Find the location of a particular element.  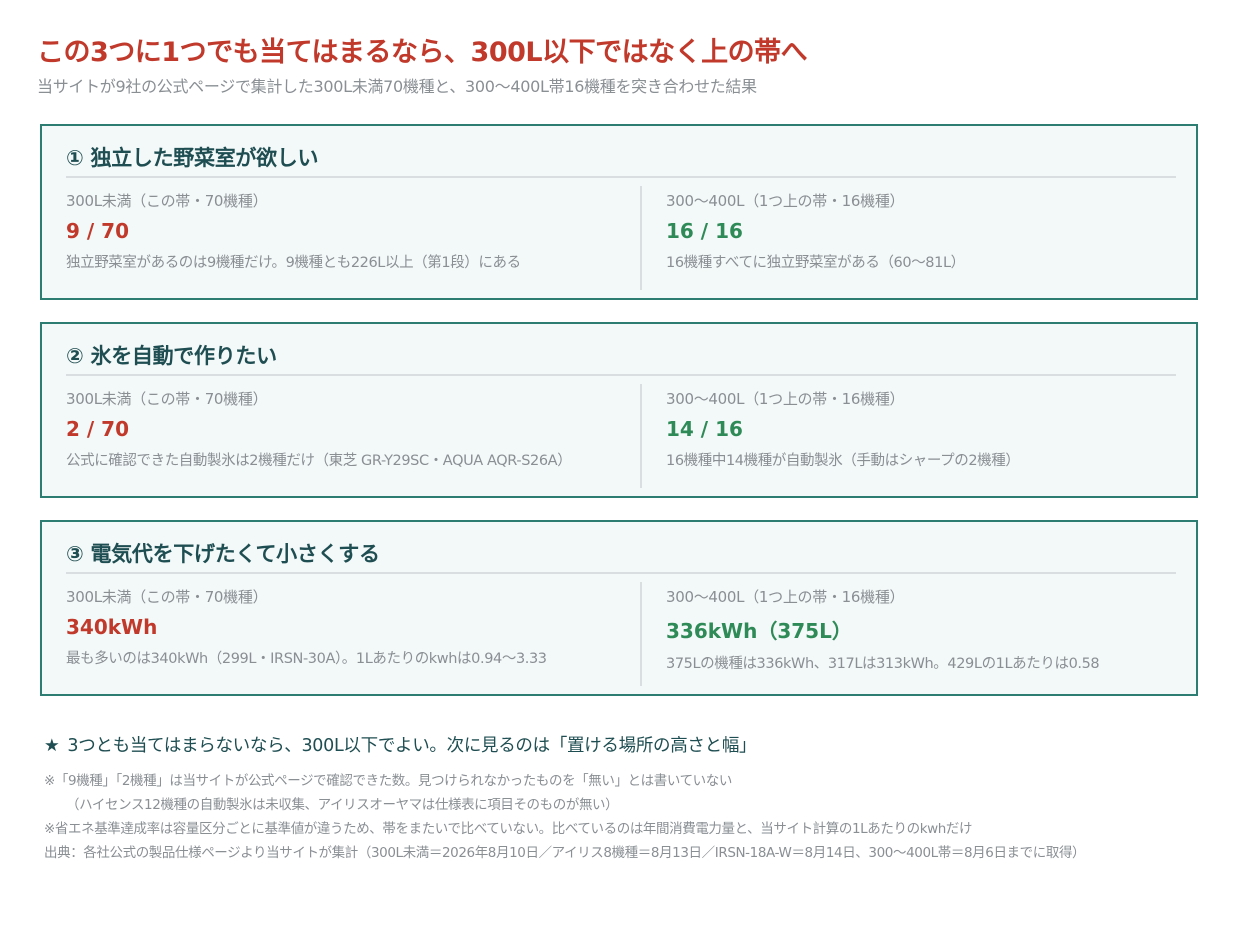

column-value: 14 / 16 is located at coordinates (704, 429).